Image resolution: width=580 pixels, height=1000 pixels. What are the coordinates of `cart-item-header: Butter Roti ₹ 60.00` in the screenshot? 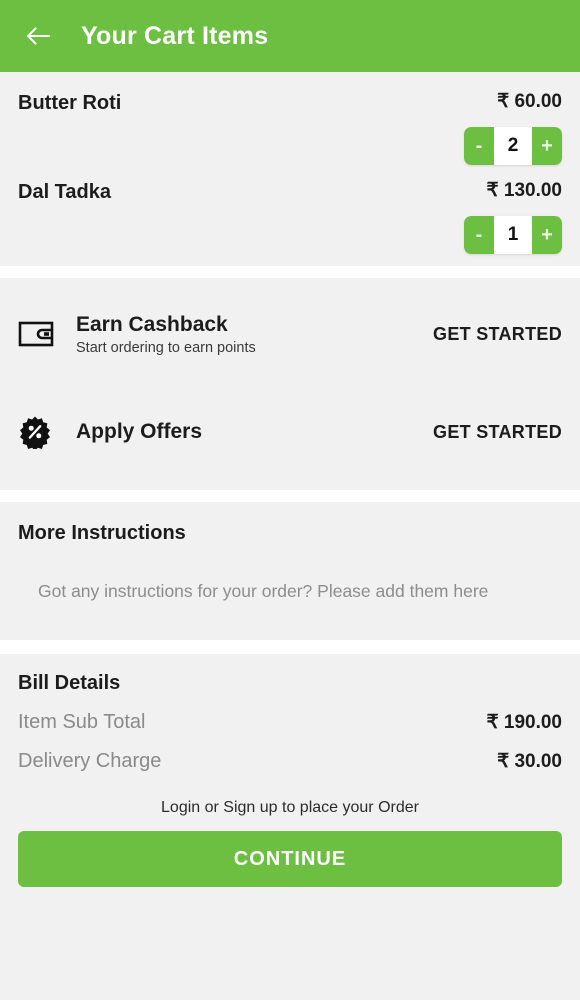 It's located at (290, 102).